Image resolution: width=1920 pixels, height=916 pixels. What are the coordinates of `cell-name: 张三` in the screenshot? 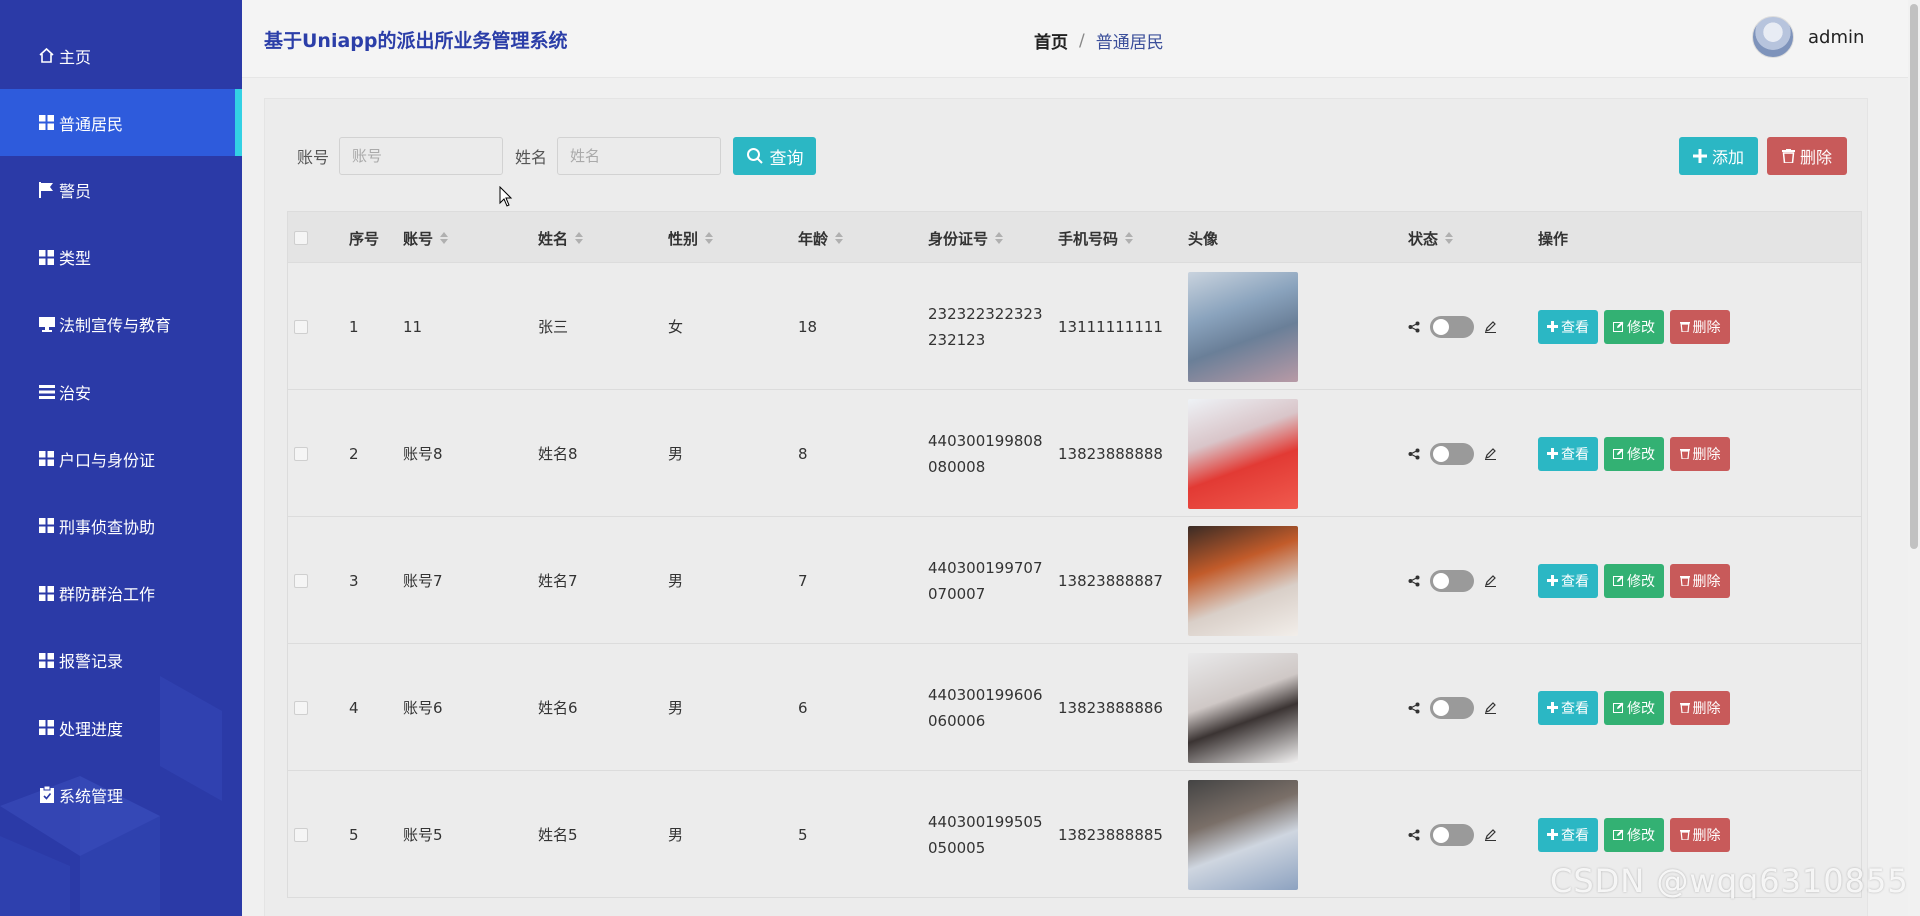 It's located at (553, 327).